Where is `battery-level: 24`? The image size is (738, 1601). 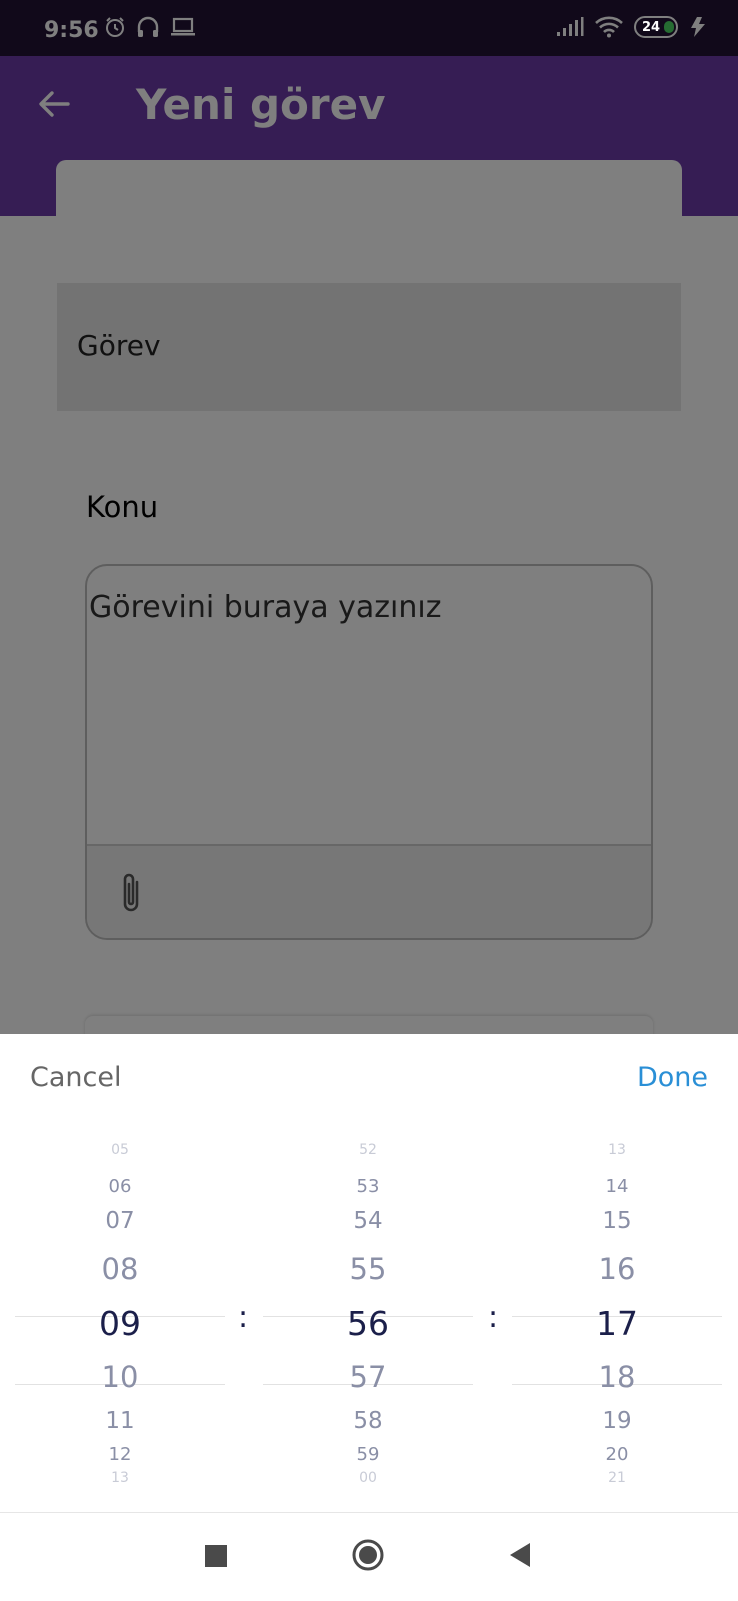 battery-level: 24 is located at coordinates (651, 27).